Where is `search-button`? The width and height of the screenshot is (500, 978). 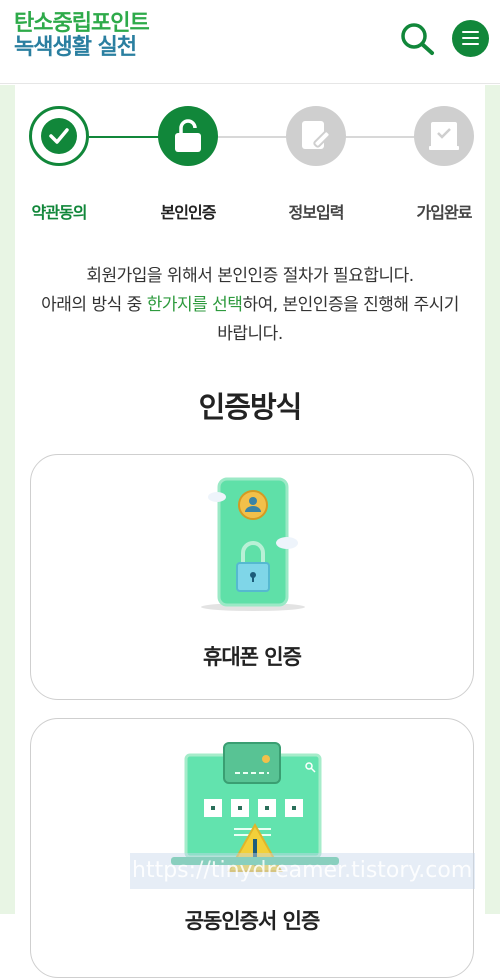
search-button is located at coordinates (418, 40).